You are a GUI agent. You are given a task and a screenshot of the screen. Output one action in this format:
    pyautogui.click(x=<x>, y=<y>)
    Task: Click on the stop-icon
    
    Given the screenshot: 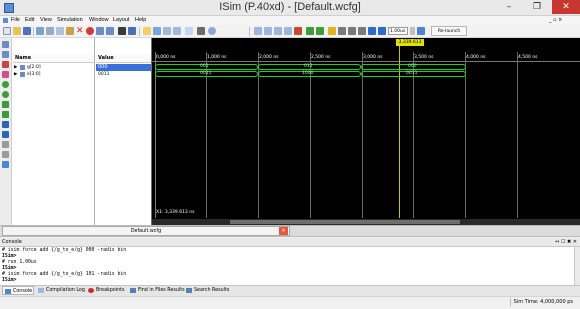 What is the action you would take?
    pyautogui.click(x=90, y=31)
    